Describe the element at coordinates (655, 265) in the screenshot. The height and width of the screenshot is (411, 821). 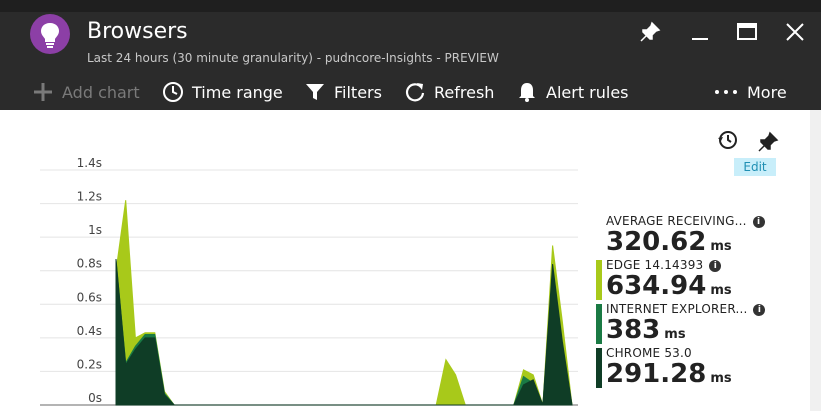
I see `legend-name-edge: EDGE 14.14393` at that location.